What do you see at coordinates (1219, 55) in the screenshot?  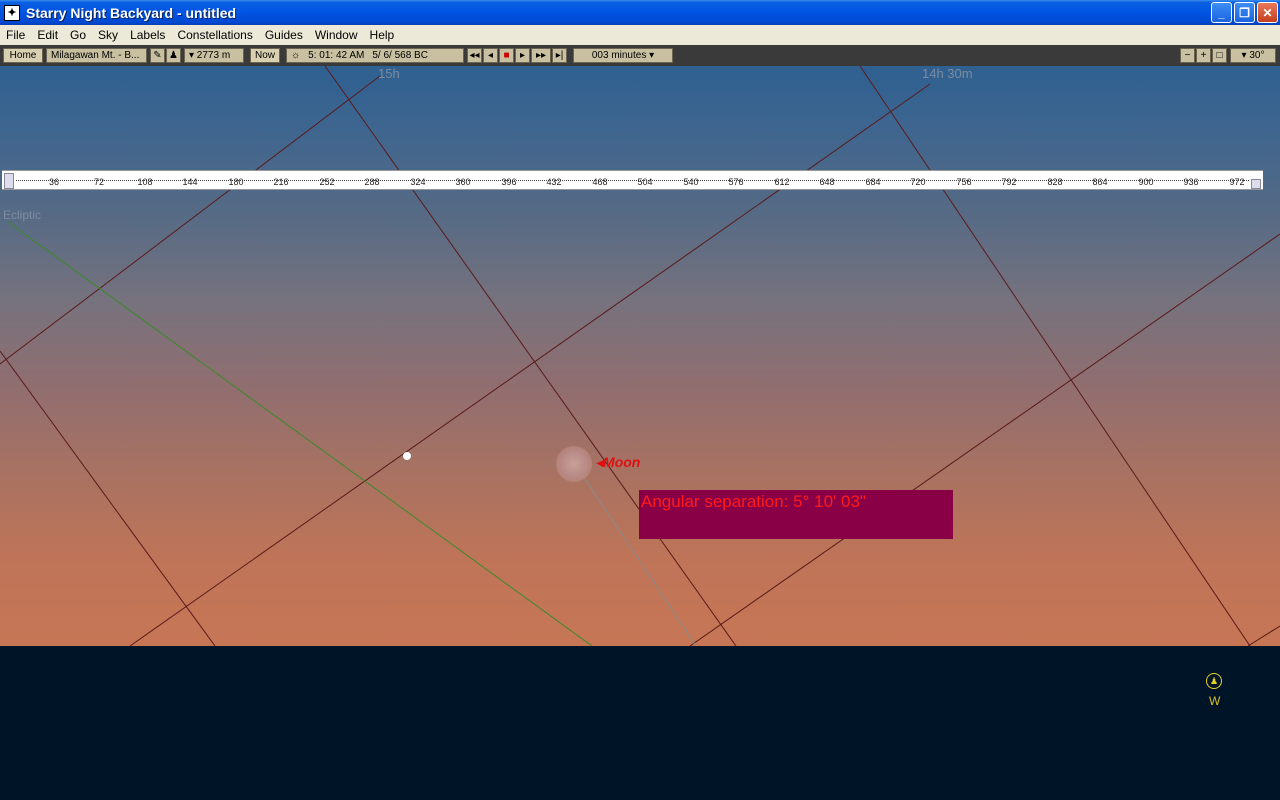 I see `zoom-box-icon: □` at bounding box center [1219, 55].